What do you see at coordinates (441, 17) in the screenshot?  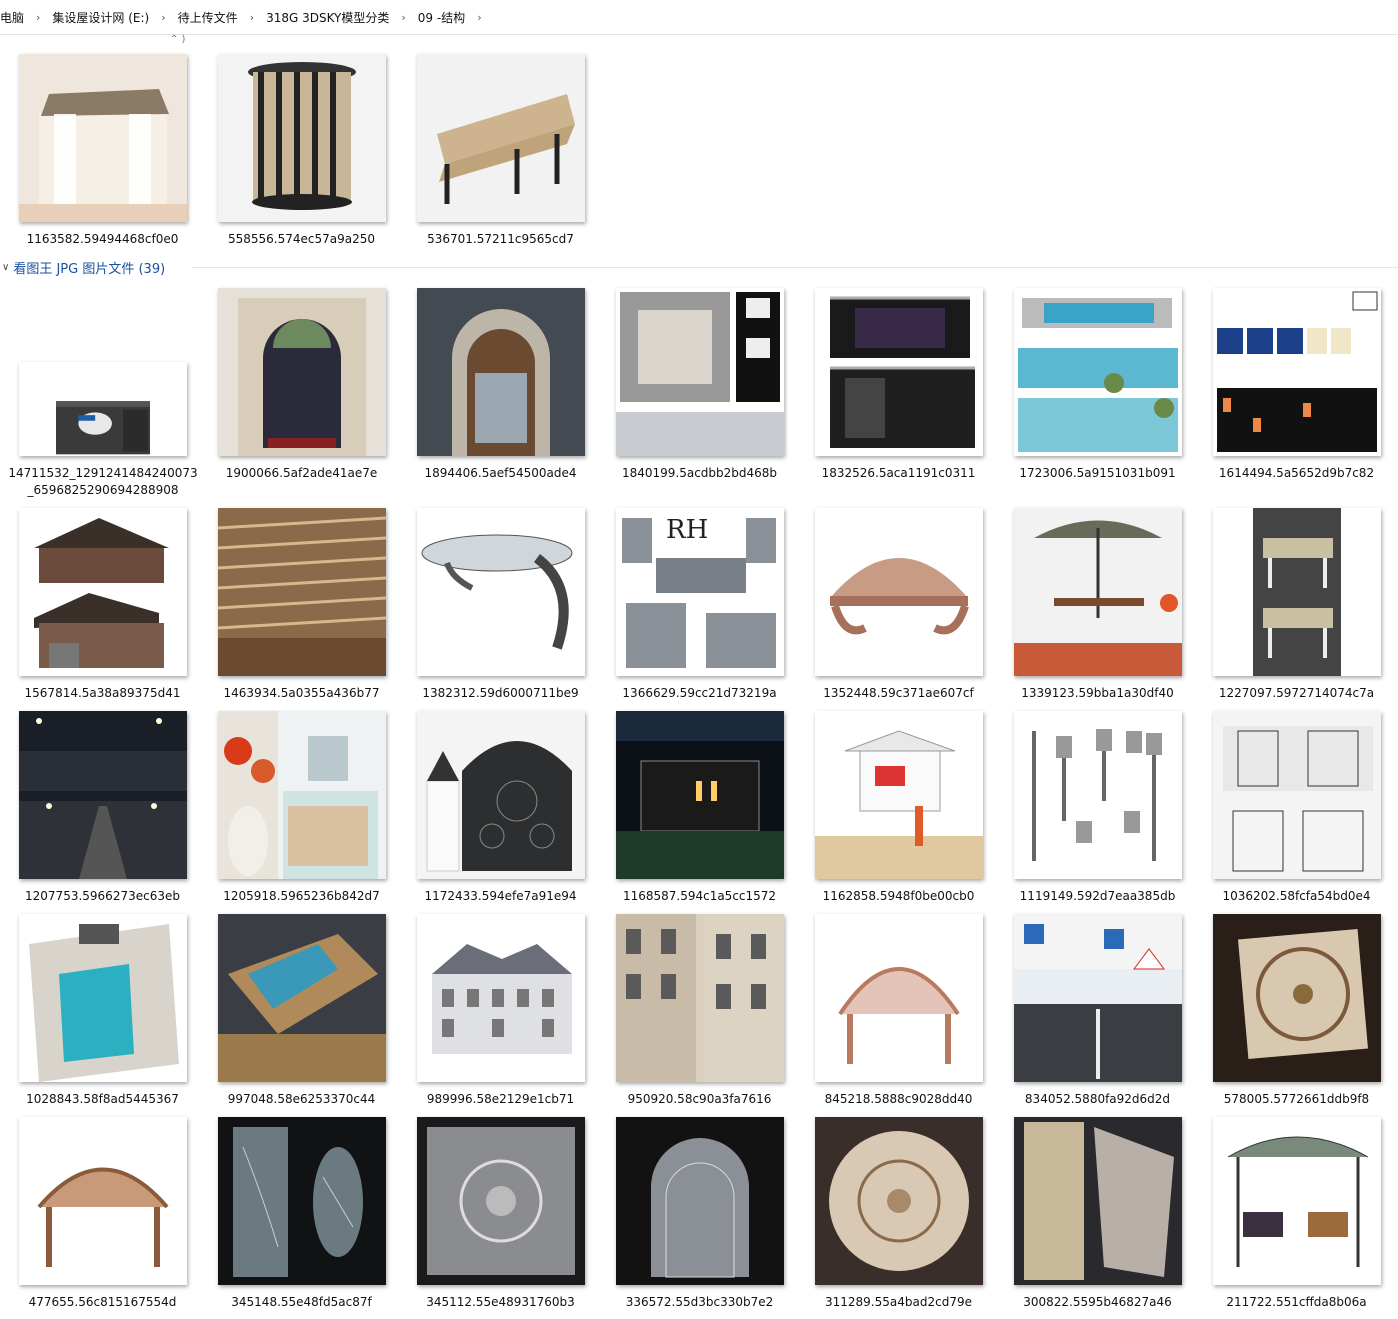 I see `breadcrumb-item: 09 -结构` at bounding box center [441, 17].